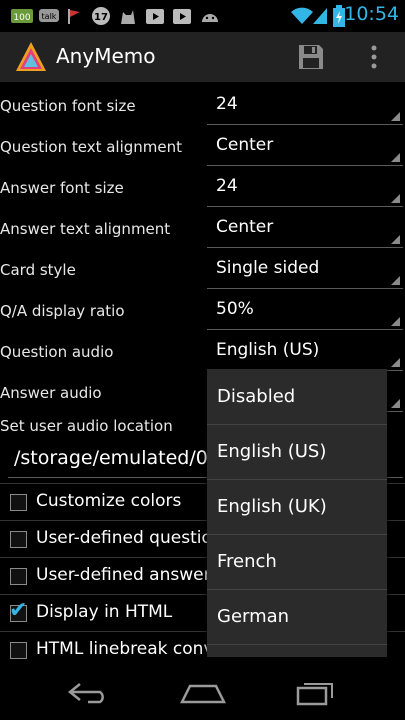 This screenshot has width=405, height=720. What do you see at coordinates (109, 501) in the screenshot?
I see `check-label: Customize colors` at bounding box center [109, 501].